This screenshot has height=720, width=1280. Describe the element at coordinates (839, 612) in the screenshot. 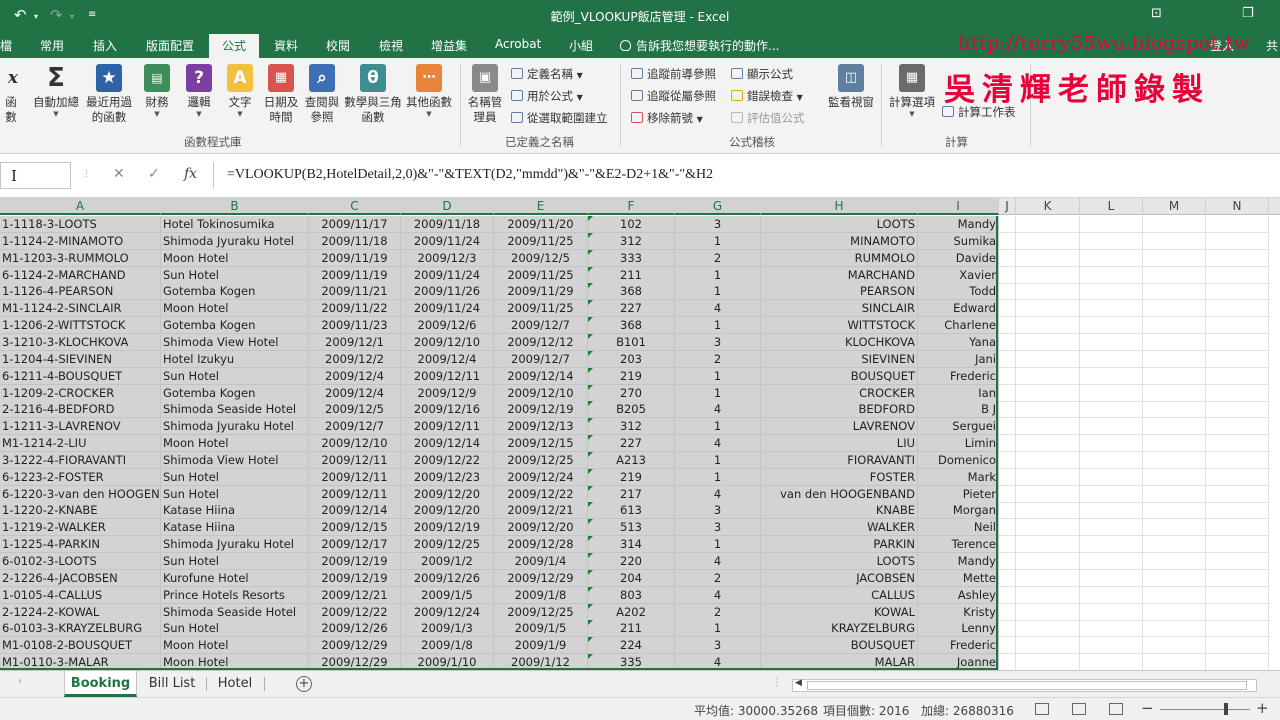

I see `cell-h: KOWAL` at that location.